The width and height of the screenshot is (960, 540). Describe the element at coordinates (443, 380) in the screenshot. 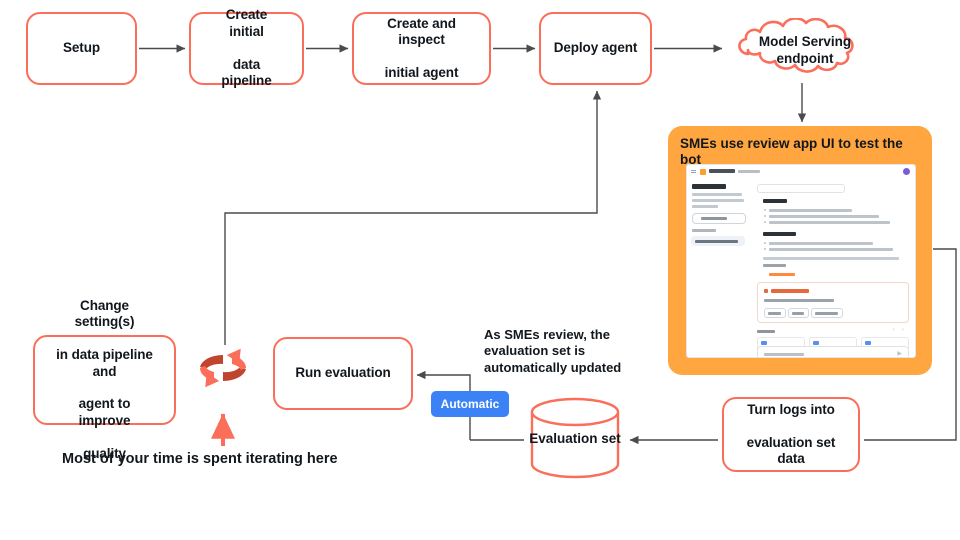

I see `arrow-automatic-to-run-evaluation` at that location.